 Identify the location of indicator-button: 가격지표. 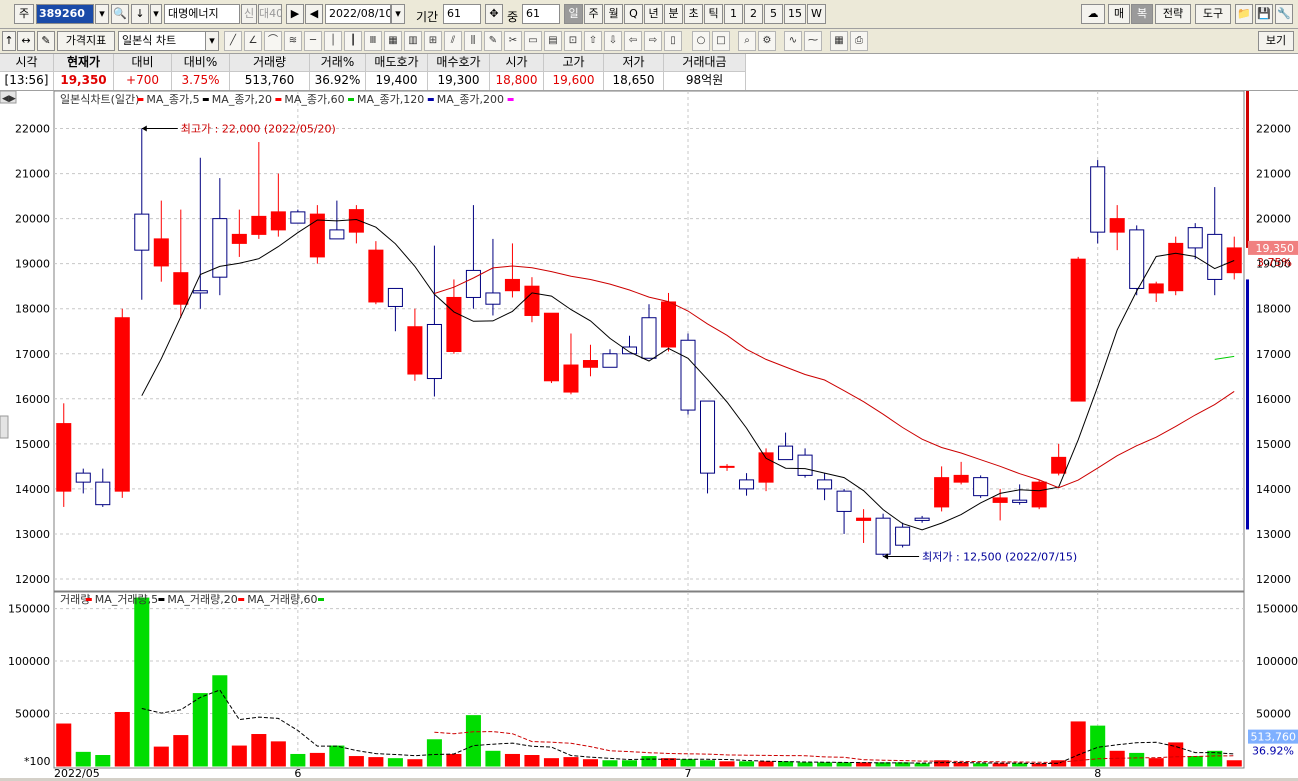
(86, 41).